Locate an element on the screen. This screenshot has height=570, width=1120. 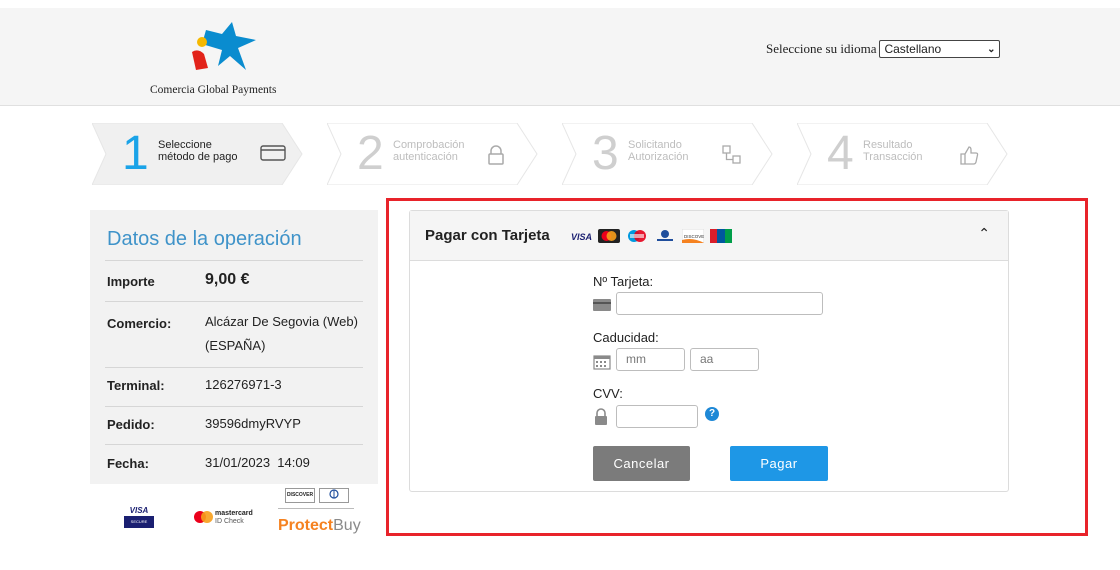
logo-text: Comercia Global Payments is located at coordinates (213, 90).